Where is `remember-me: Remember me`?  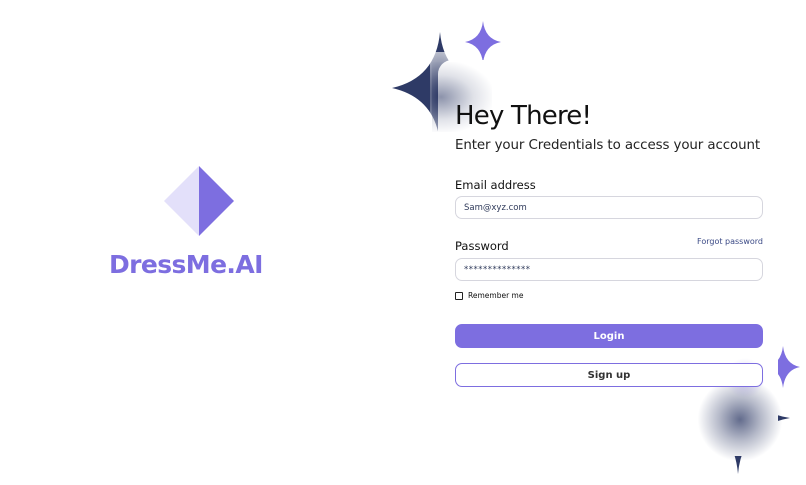
remember-me: Remember me is located at coordinates (489, 295).